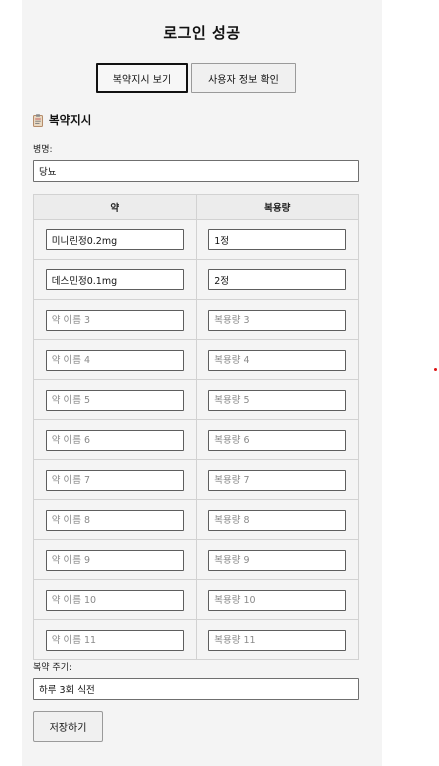  What do you see at coordinates (435, 369) in the screenshot?
I see `cursor-marker` at bounding box center [435, 369].